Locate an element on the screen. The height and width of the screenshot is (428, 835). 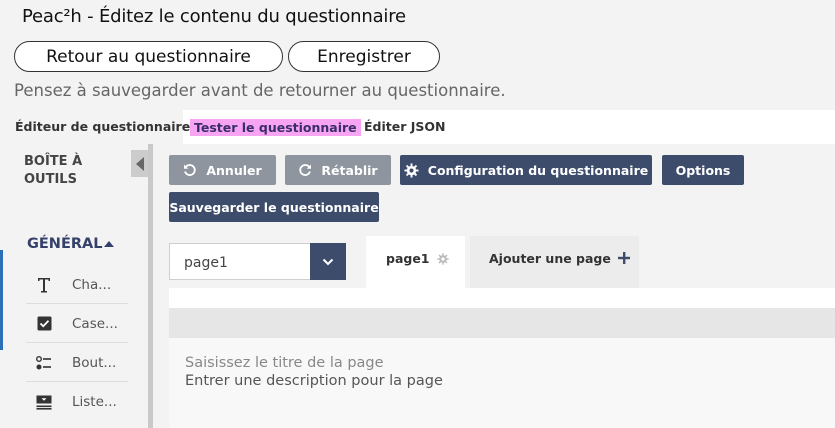
section-general-label: GÉNÉRAL is located at coordinates (65, 244).